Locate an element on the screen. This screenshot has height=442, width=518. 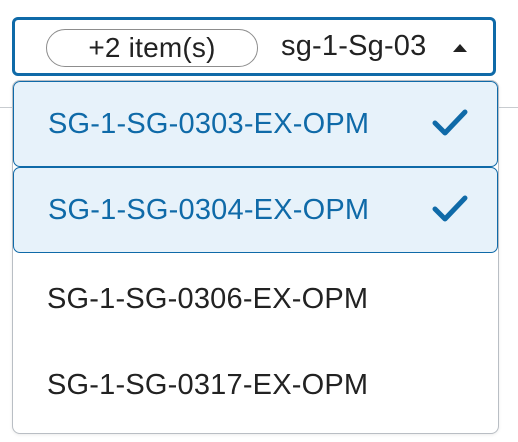
chip-label: +2 item(s) is located at coordinates (152, 47).